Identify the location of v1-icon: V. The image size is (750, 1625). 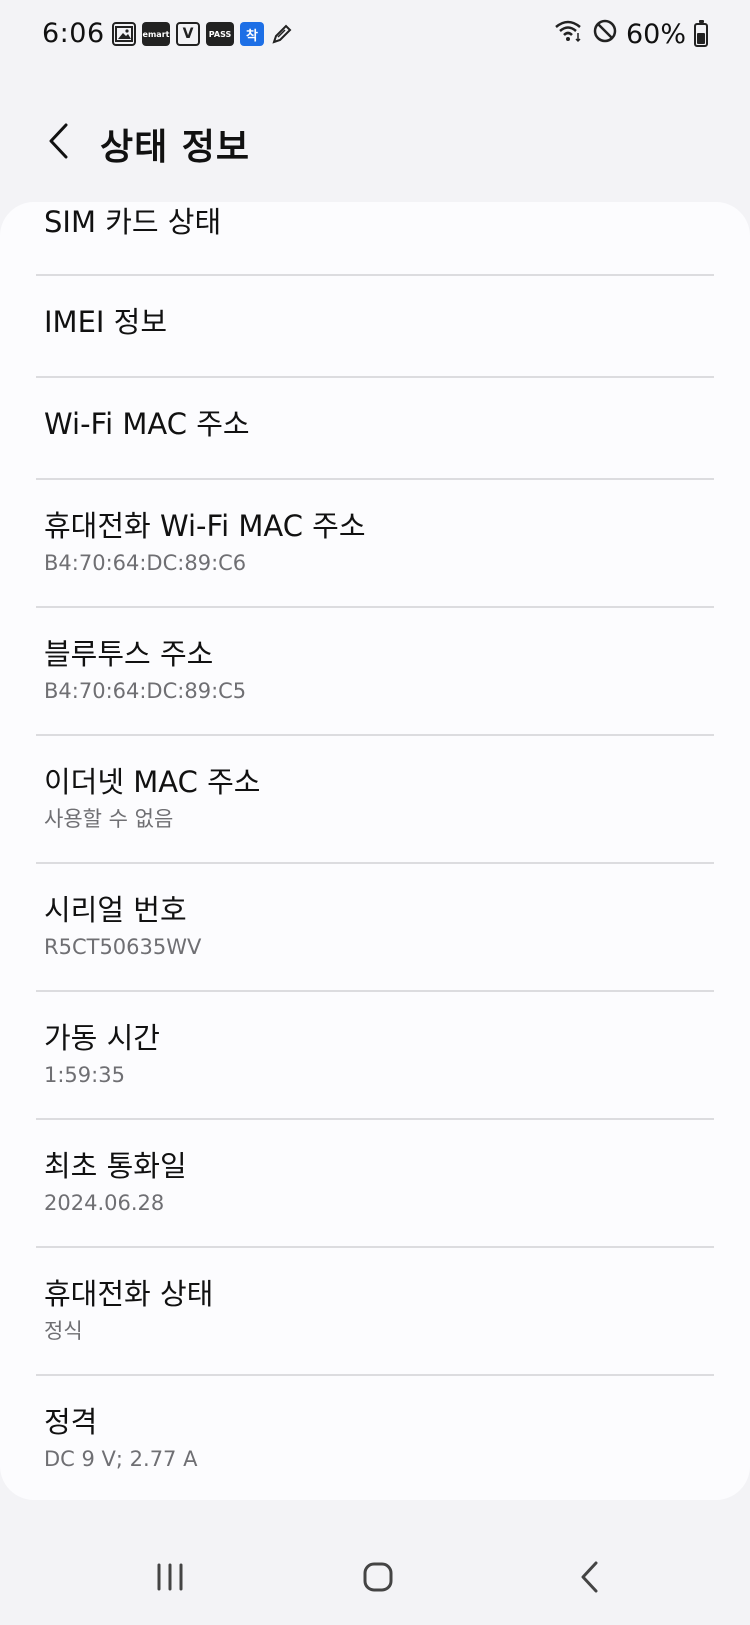
(188, 34).